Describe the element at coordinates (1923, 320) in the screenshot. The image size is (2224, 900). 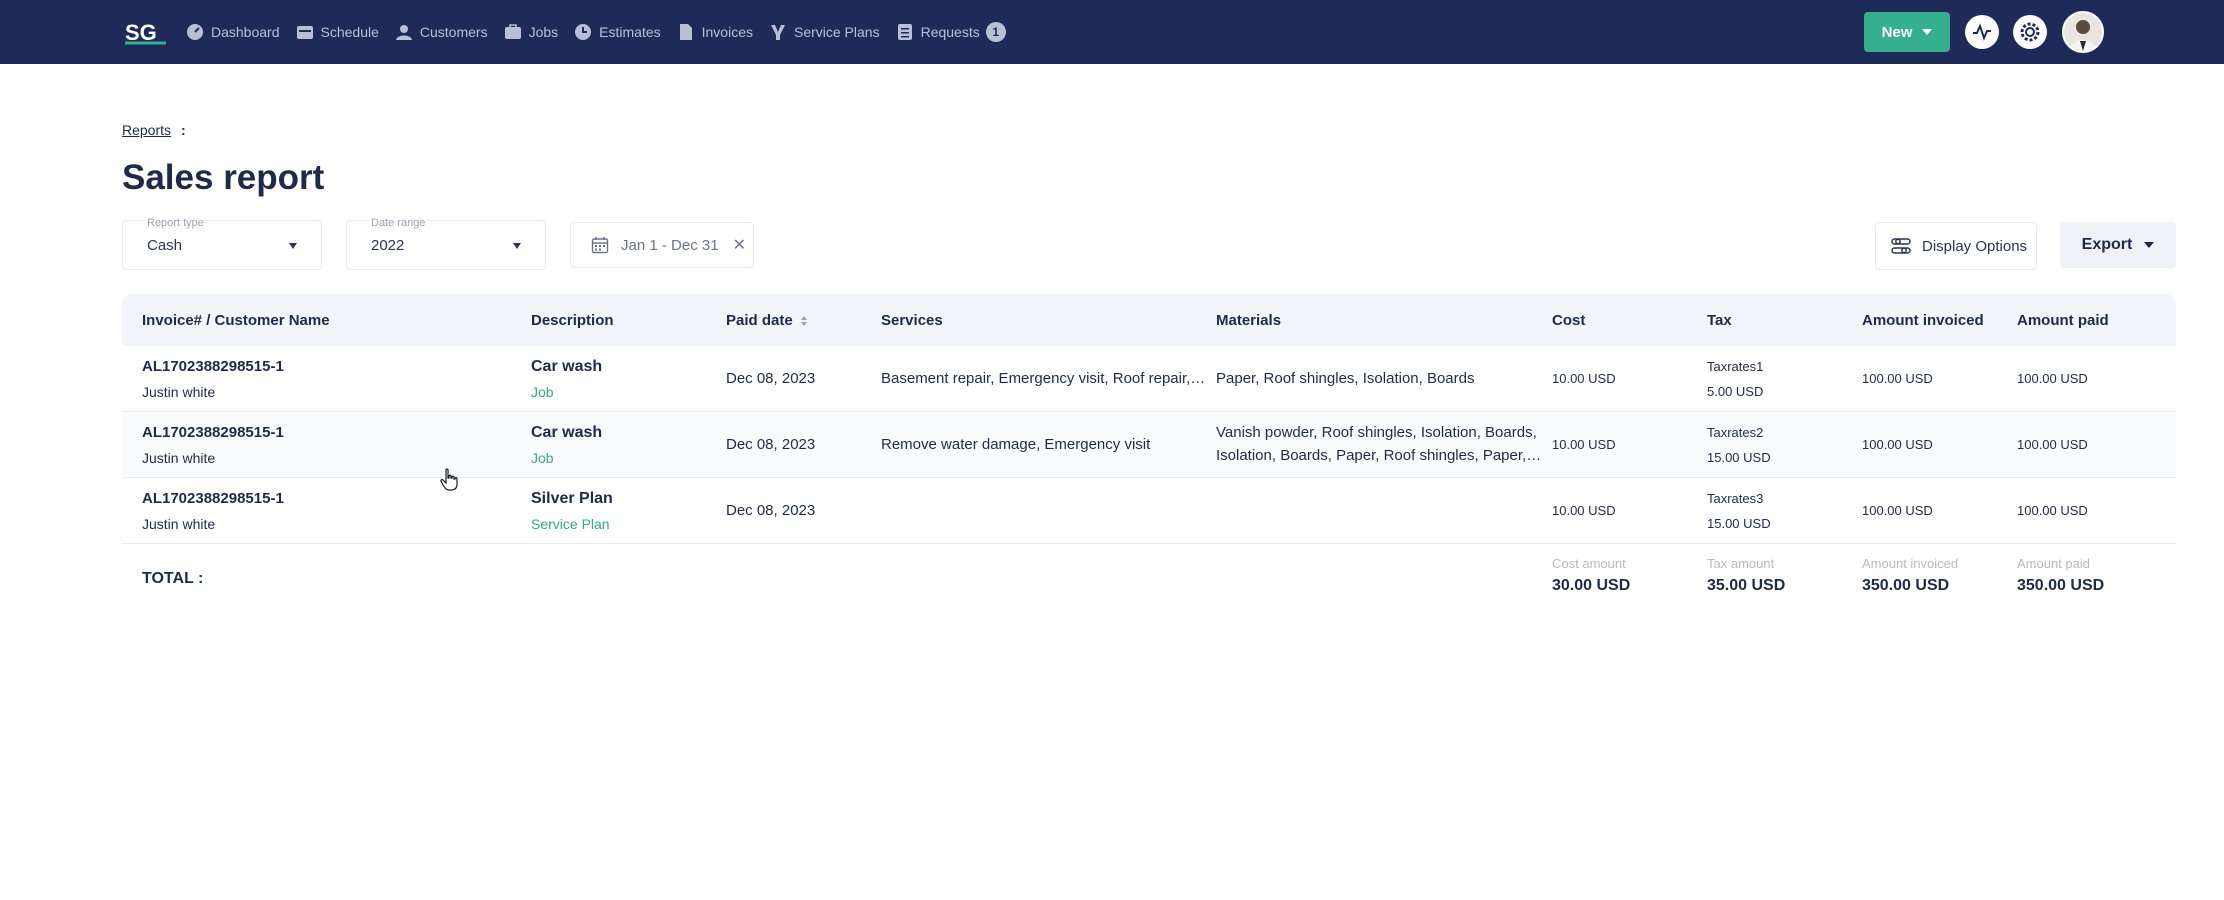
I see `header-amount-invoiced: Amount invoiced` at that location.